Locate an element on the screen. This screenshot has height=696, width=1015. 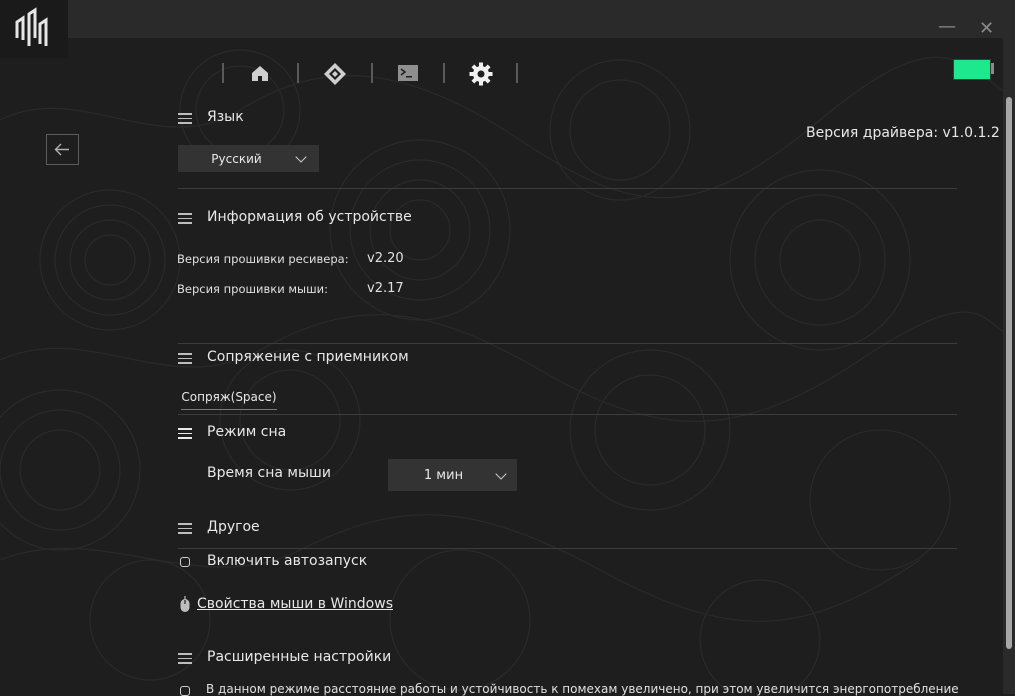
arrow-left-icon is located at coordinates (61, 149).